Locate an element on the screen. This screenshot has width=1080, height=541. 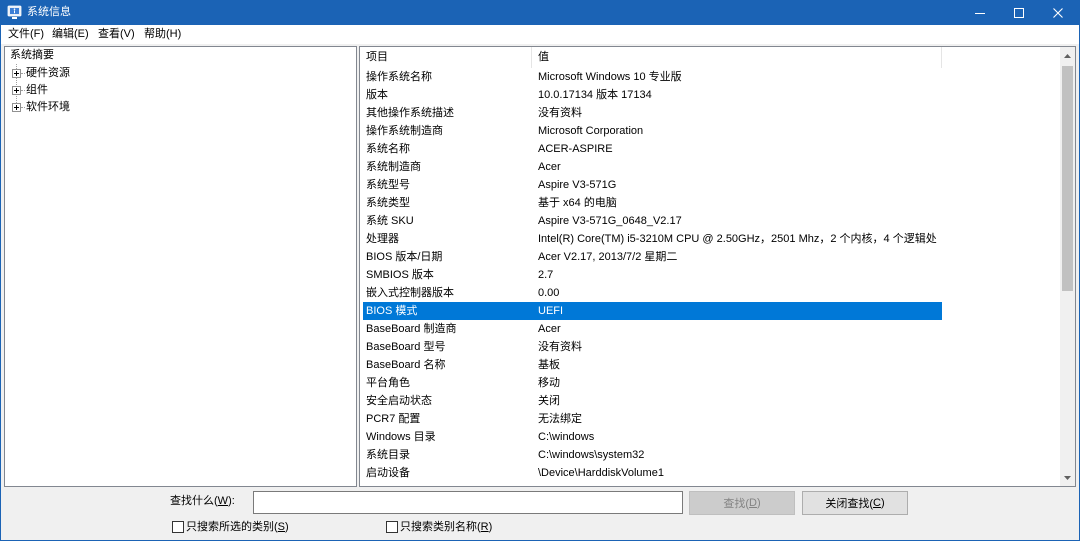
row-value-cell: C:\windows\system32 is located at coordinates (591, 455).